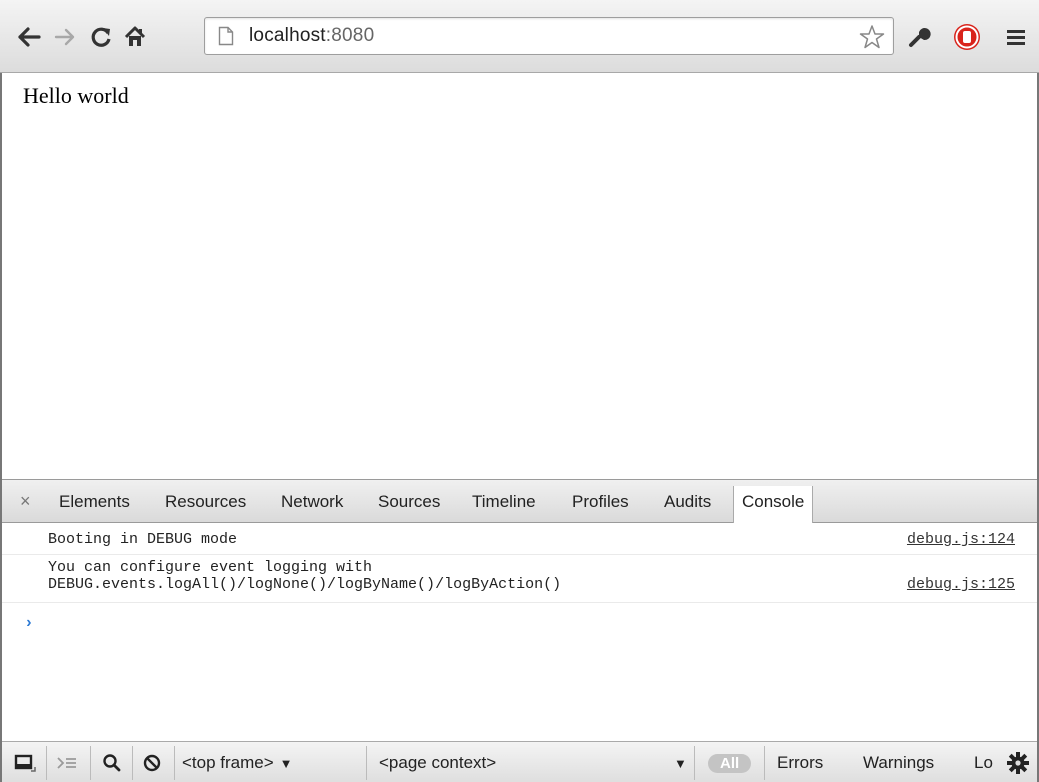  What do you see at coordinates (967, 37) in the screenshot?
I see `stop-extension-icon` at bounding box center [967, 37].